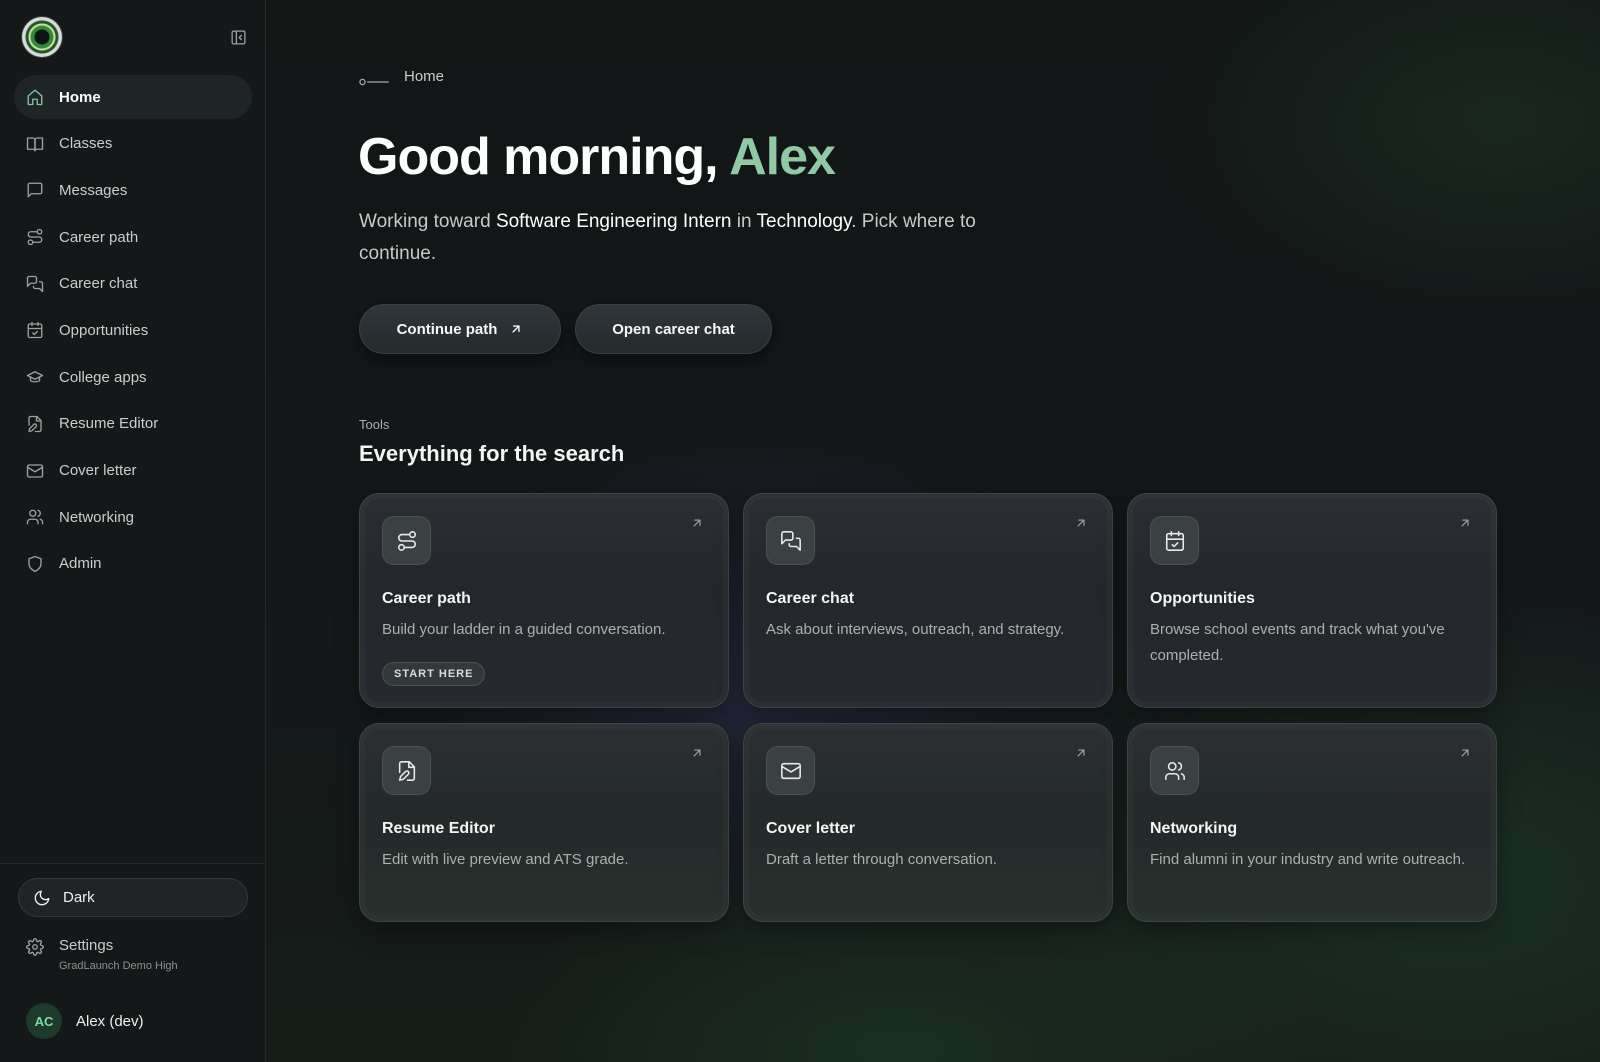 This screenshot has height=1062, width=1600. I want to click on sidebar-item-career-chat: Career chat, so click(133, 284).